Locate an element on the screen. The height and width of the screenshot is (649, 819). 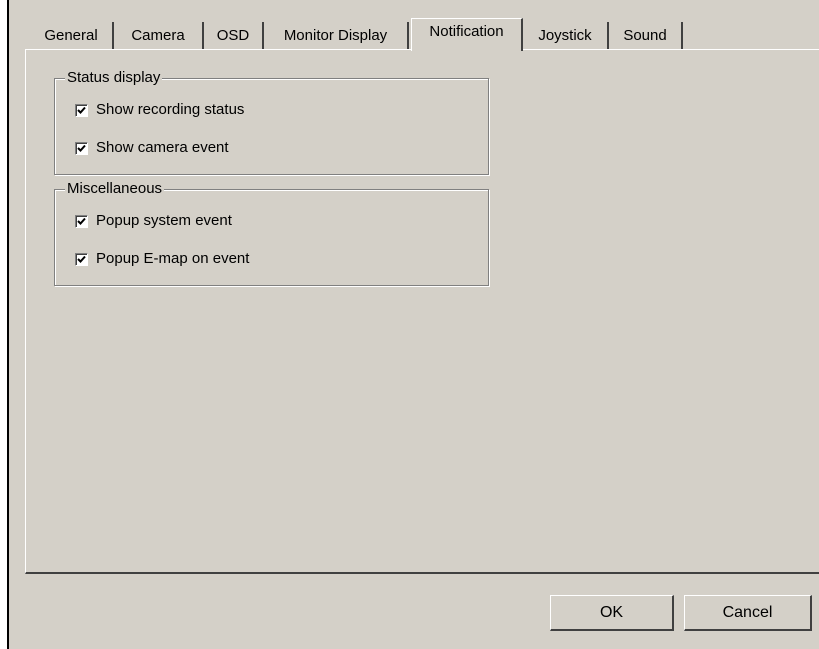
tab-joystick: Joystick is located at coordinates (566, 35).